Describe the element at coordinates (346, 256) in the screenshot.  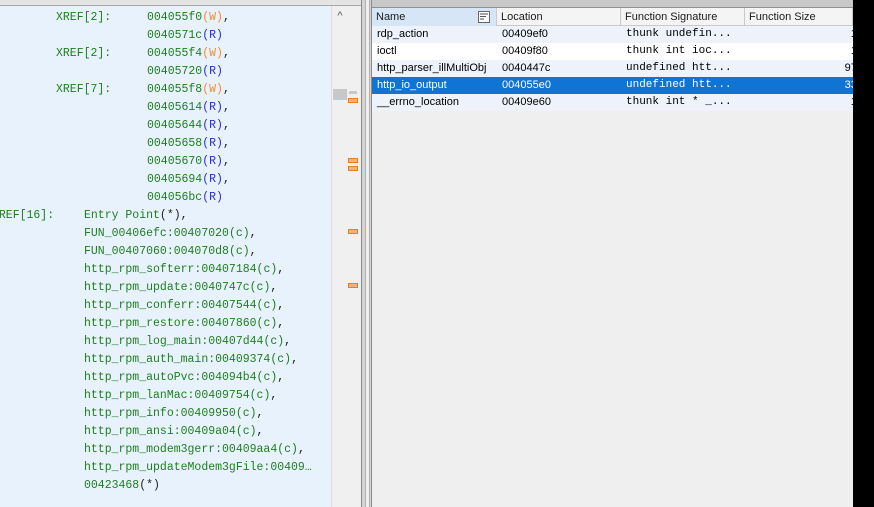
I see `overview-scrollbar: ^` at that location.